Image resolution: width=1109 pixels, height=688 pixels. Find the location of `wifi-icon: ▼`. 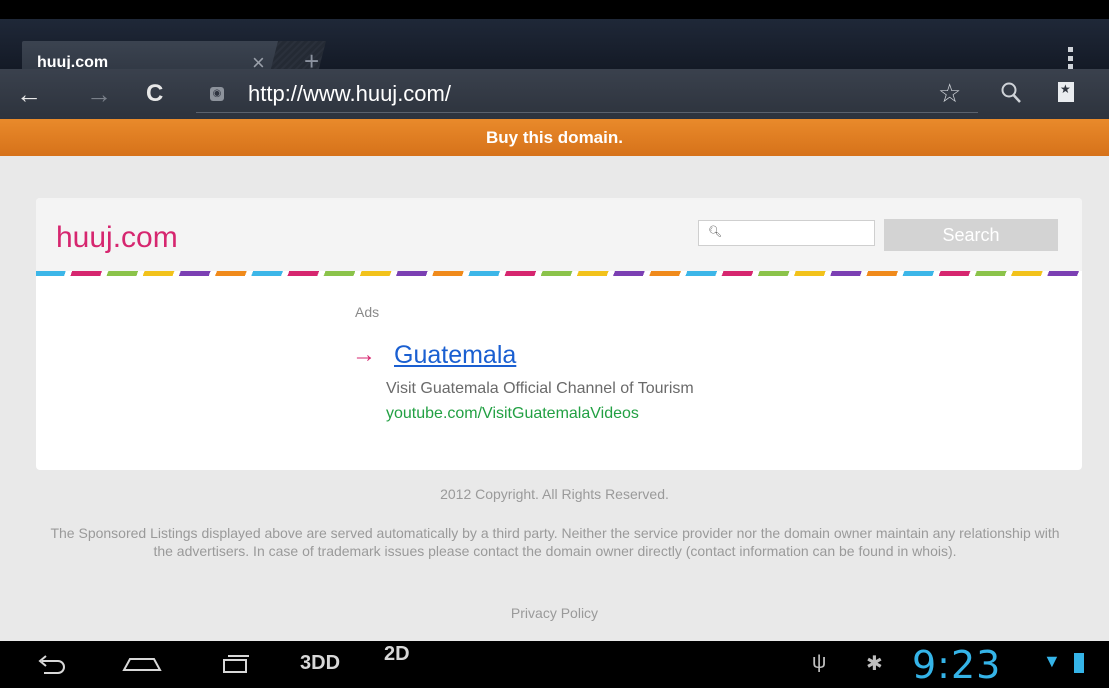

wifi-icon: ▼ is located at coordinates (1052, 661).